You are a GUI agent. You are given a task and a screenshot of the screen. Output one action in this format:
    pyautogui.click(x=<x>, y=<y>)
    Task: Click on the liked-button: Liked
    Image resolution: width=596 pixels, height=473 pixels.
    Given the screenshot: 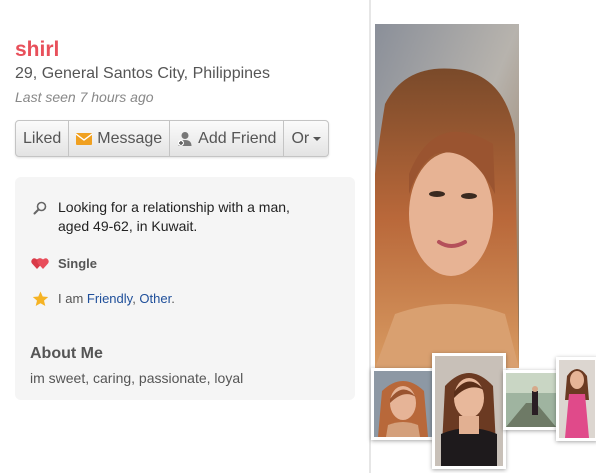 What is the action you would take?
    pyautogui.click(x=43, y=138)
    